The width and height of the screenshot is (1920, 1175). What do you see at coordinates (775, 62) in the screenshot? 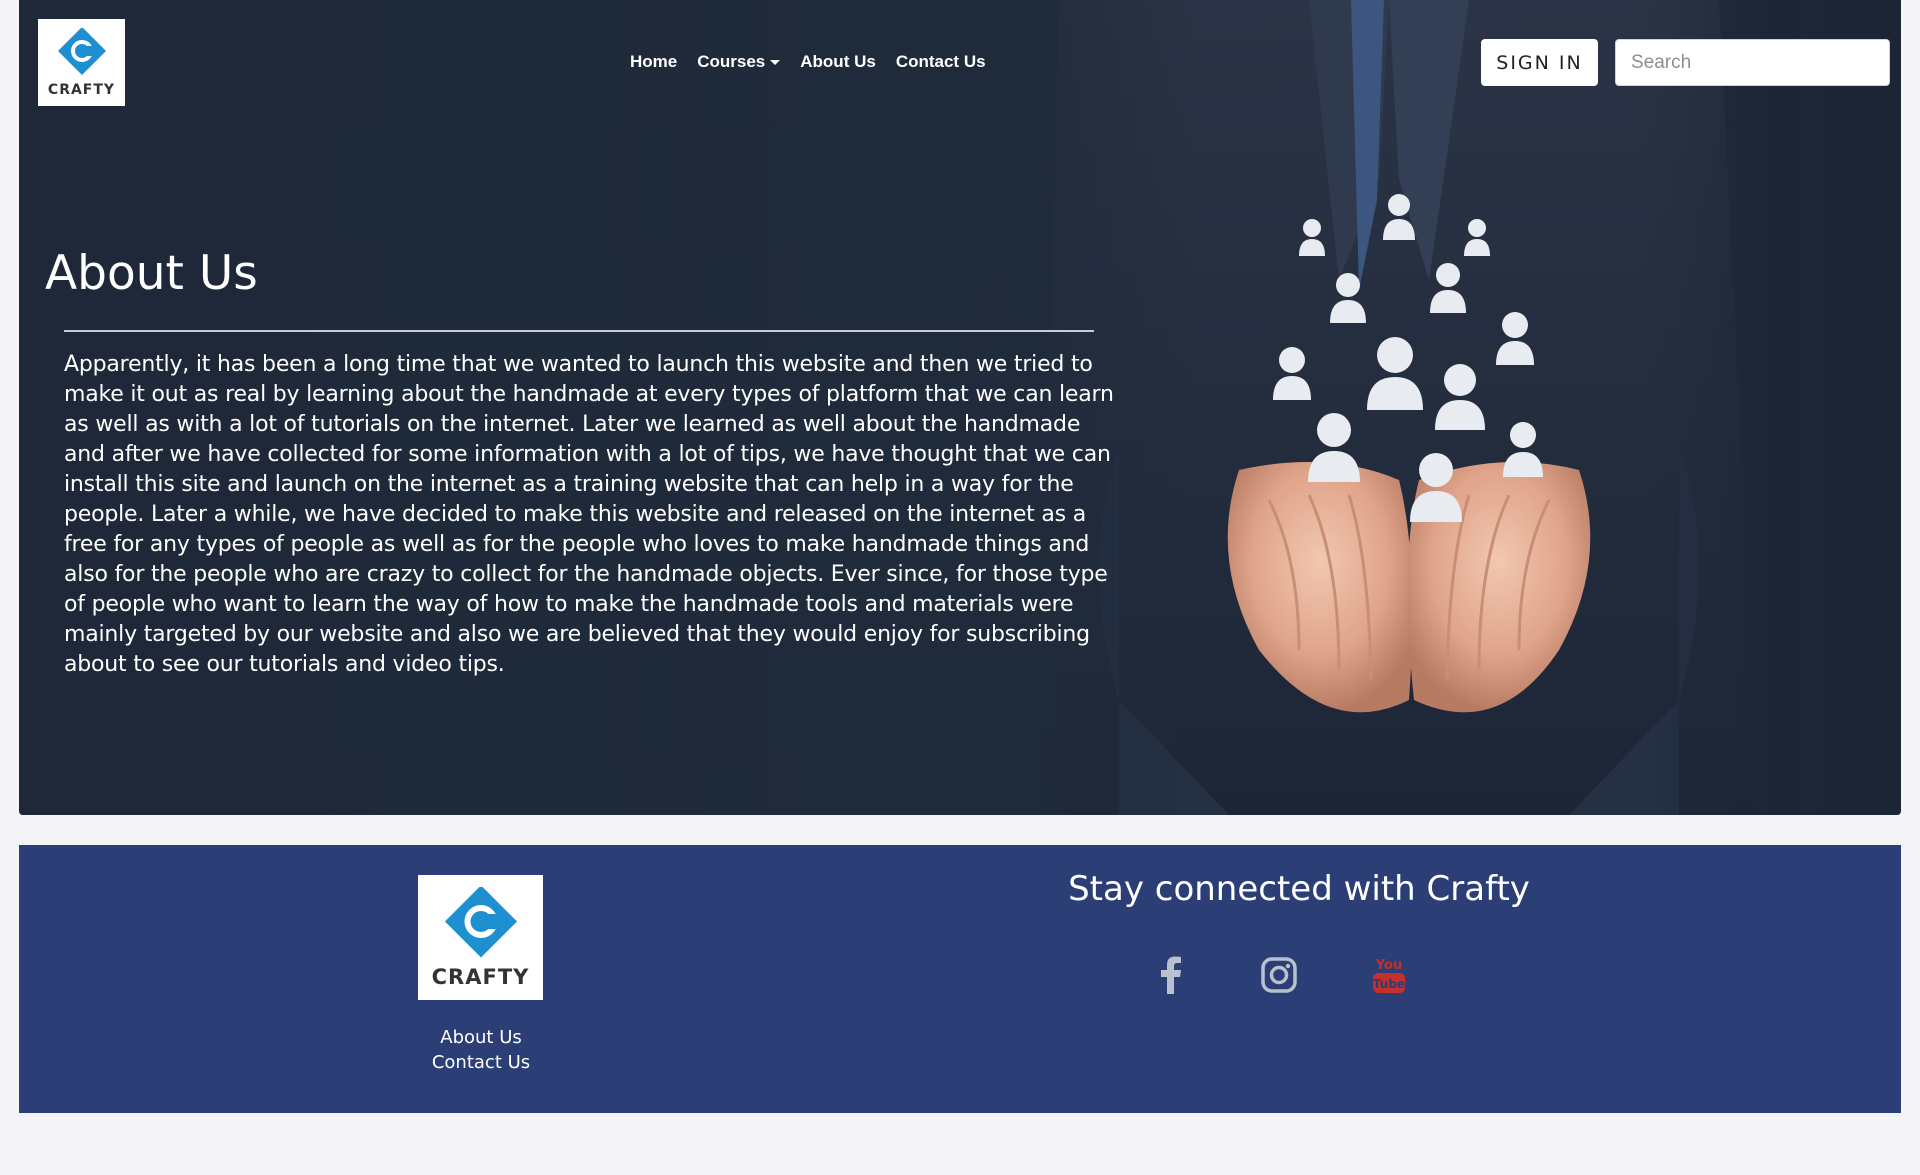
I see `chevron-down-icon` at bounding box center [775, 62].